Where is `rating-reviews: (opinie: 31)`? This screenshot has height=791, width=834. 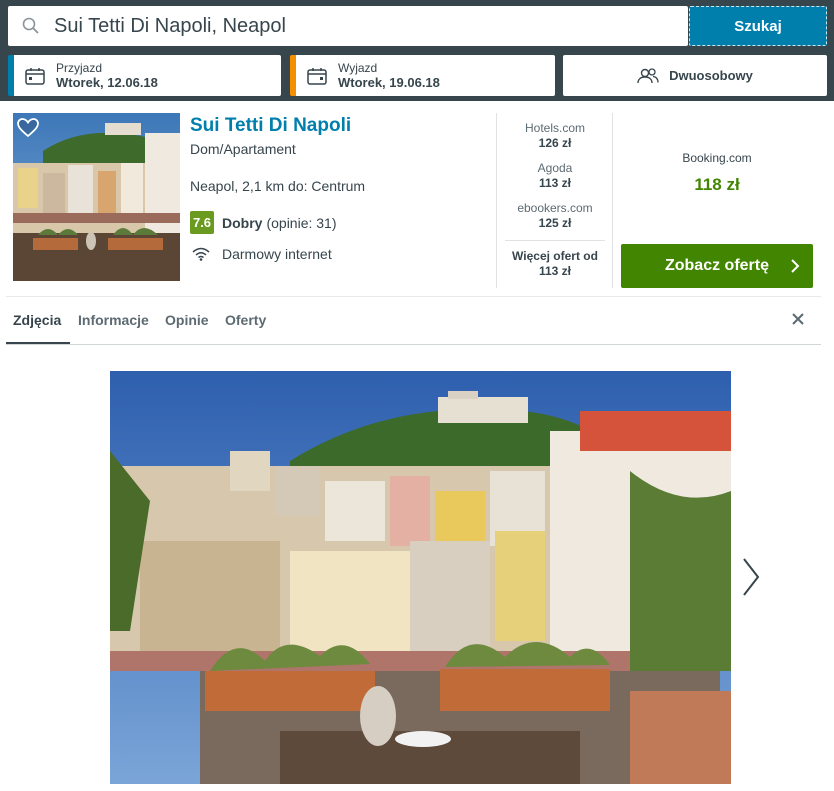 rating-reviews: (opinie: 31) is located at coordinates (301, 222).